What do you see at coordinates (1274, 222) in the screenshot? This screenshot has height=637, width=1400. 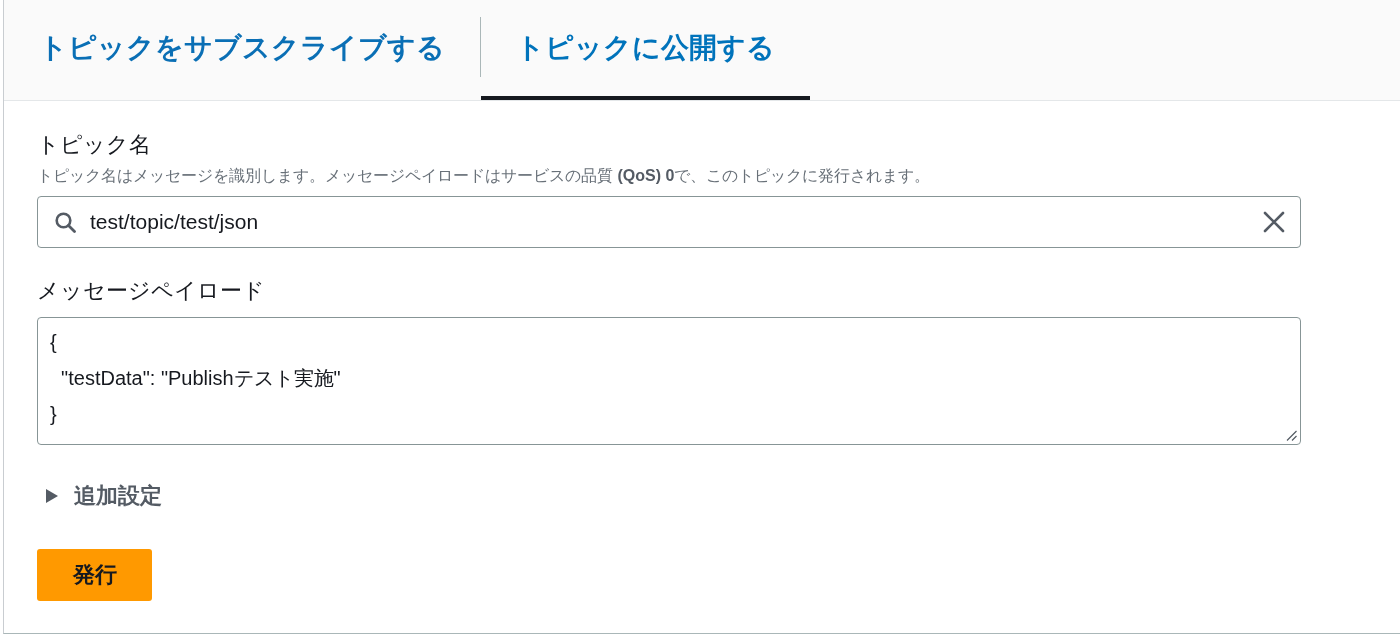 I see `close-icon` at bounding box center [1274, 222].